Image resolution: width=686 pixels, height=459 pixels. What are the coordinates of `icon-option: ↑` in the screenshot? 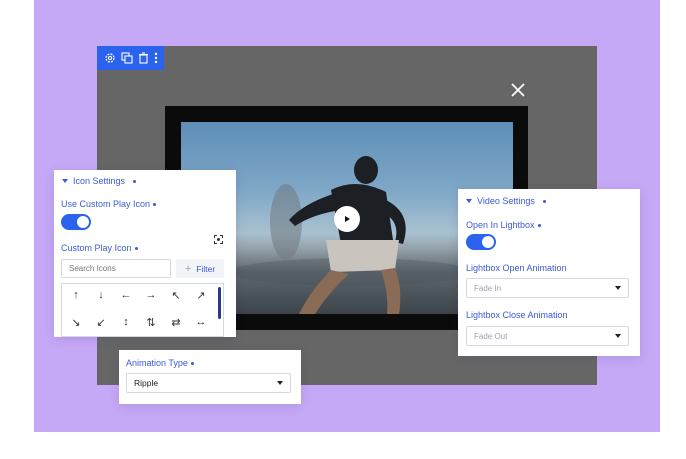 It's located at (76, 295).